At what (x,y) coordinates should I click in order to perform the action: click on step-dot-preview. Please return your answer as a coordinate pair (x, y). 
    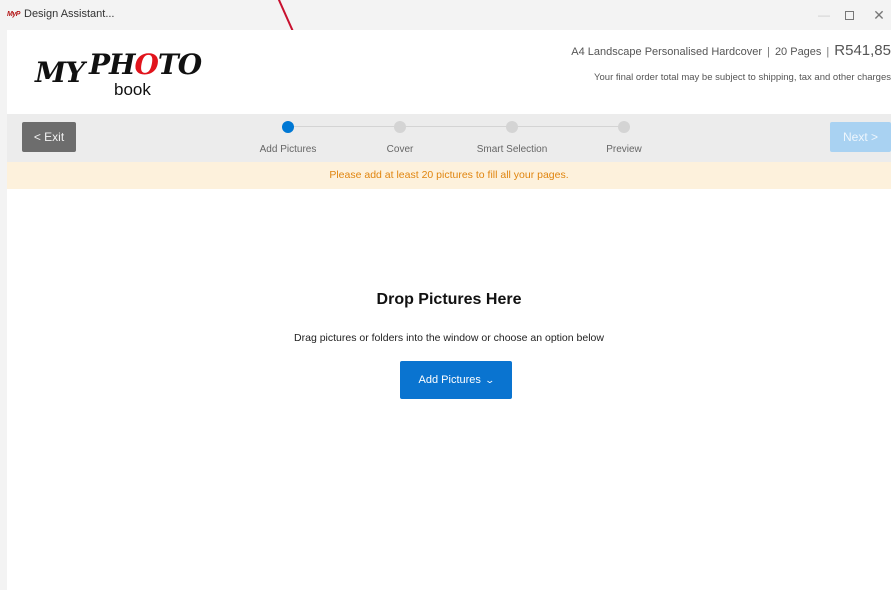
    Looking at the image, I should click on (624, 127).